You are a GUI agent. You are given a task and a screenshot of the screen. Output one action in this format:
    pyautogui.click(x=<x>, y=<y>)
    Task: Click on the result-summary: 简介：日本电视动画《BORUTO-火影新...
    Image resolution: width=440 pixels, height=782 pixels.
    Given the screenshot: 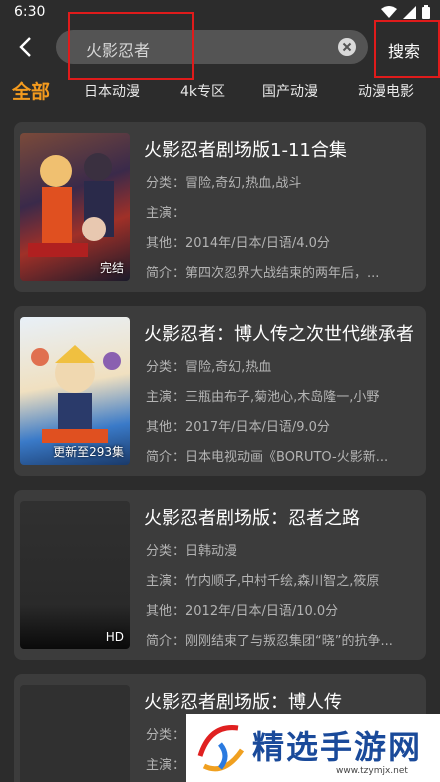 What is the action you would take?
    pyautogui.click(x=267, y=457)
    